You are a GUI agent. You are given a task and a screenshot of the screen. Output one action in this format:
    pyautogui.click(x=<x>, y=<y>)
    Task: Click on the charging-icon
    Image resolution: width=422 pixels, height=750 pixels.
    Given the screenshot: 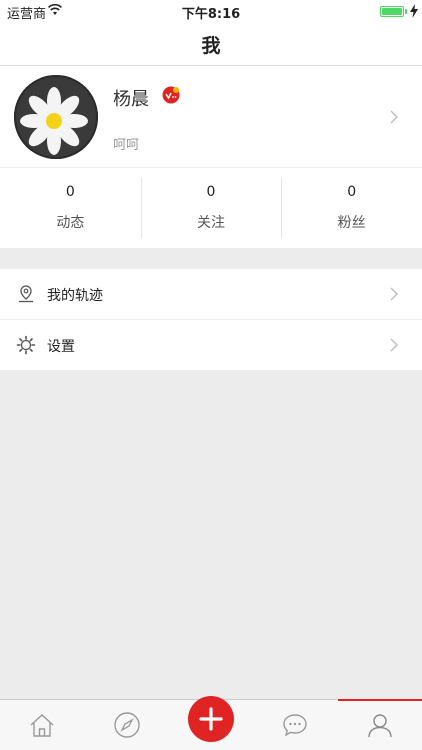 What is the action you would take?
    pyautogui.click(x=414, y=11)
    